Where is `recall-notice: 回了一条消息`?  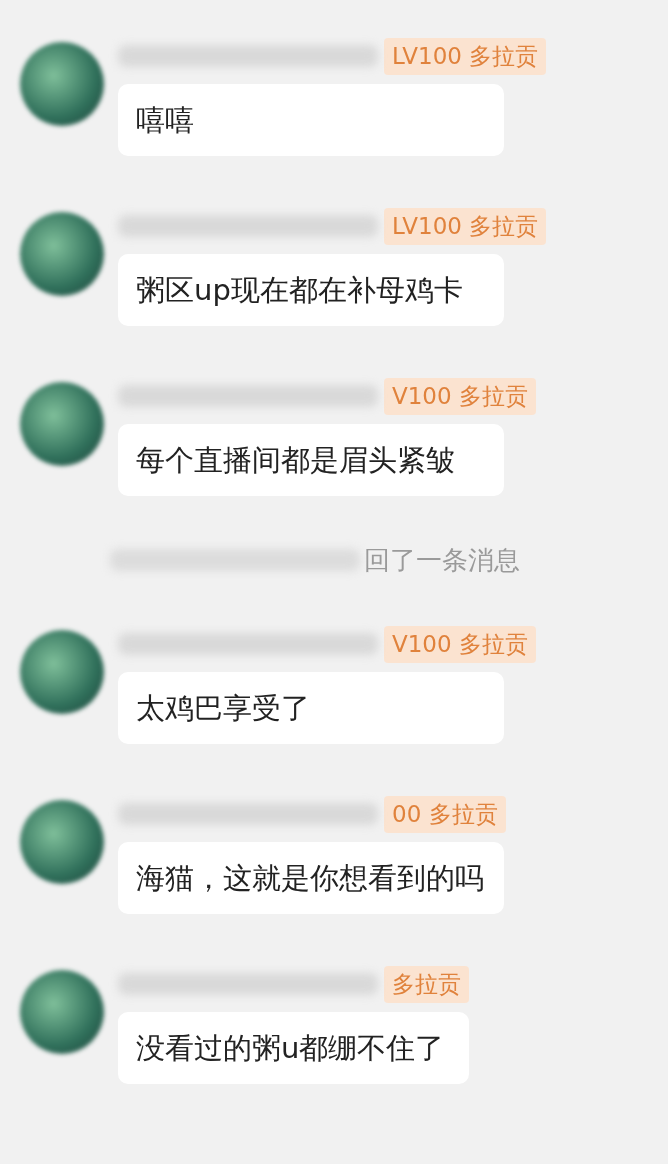 recall-notice: 回了一条消息 is located at coordinates (442, 560).